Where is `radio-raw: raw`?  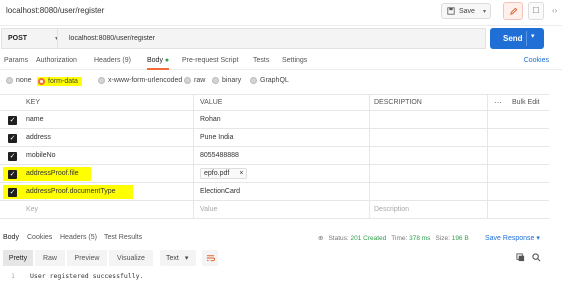 radio-raw: raw is located at coordinates (194, 80).